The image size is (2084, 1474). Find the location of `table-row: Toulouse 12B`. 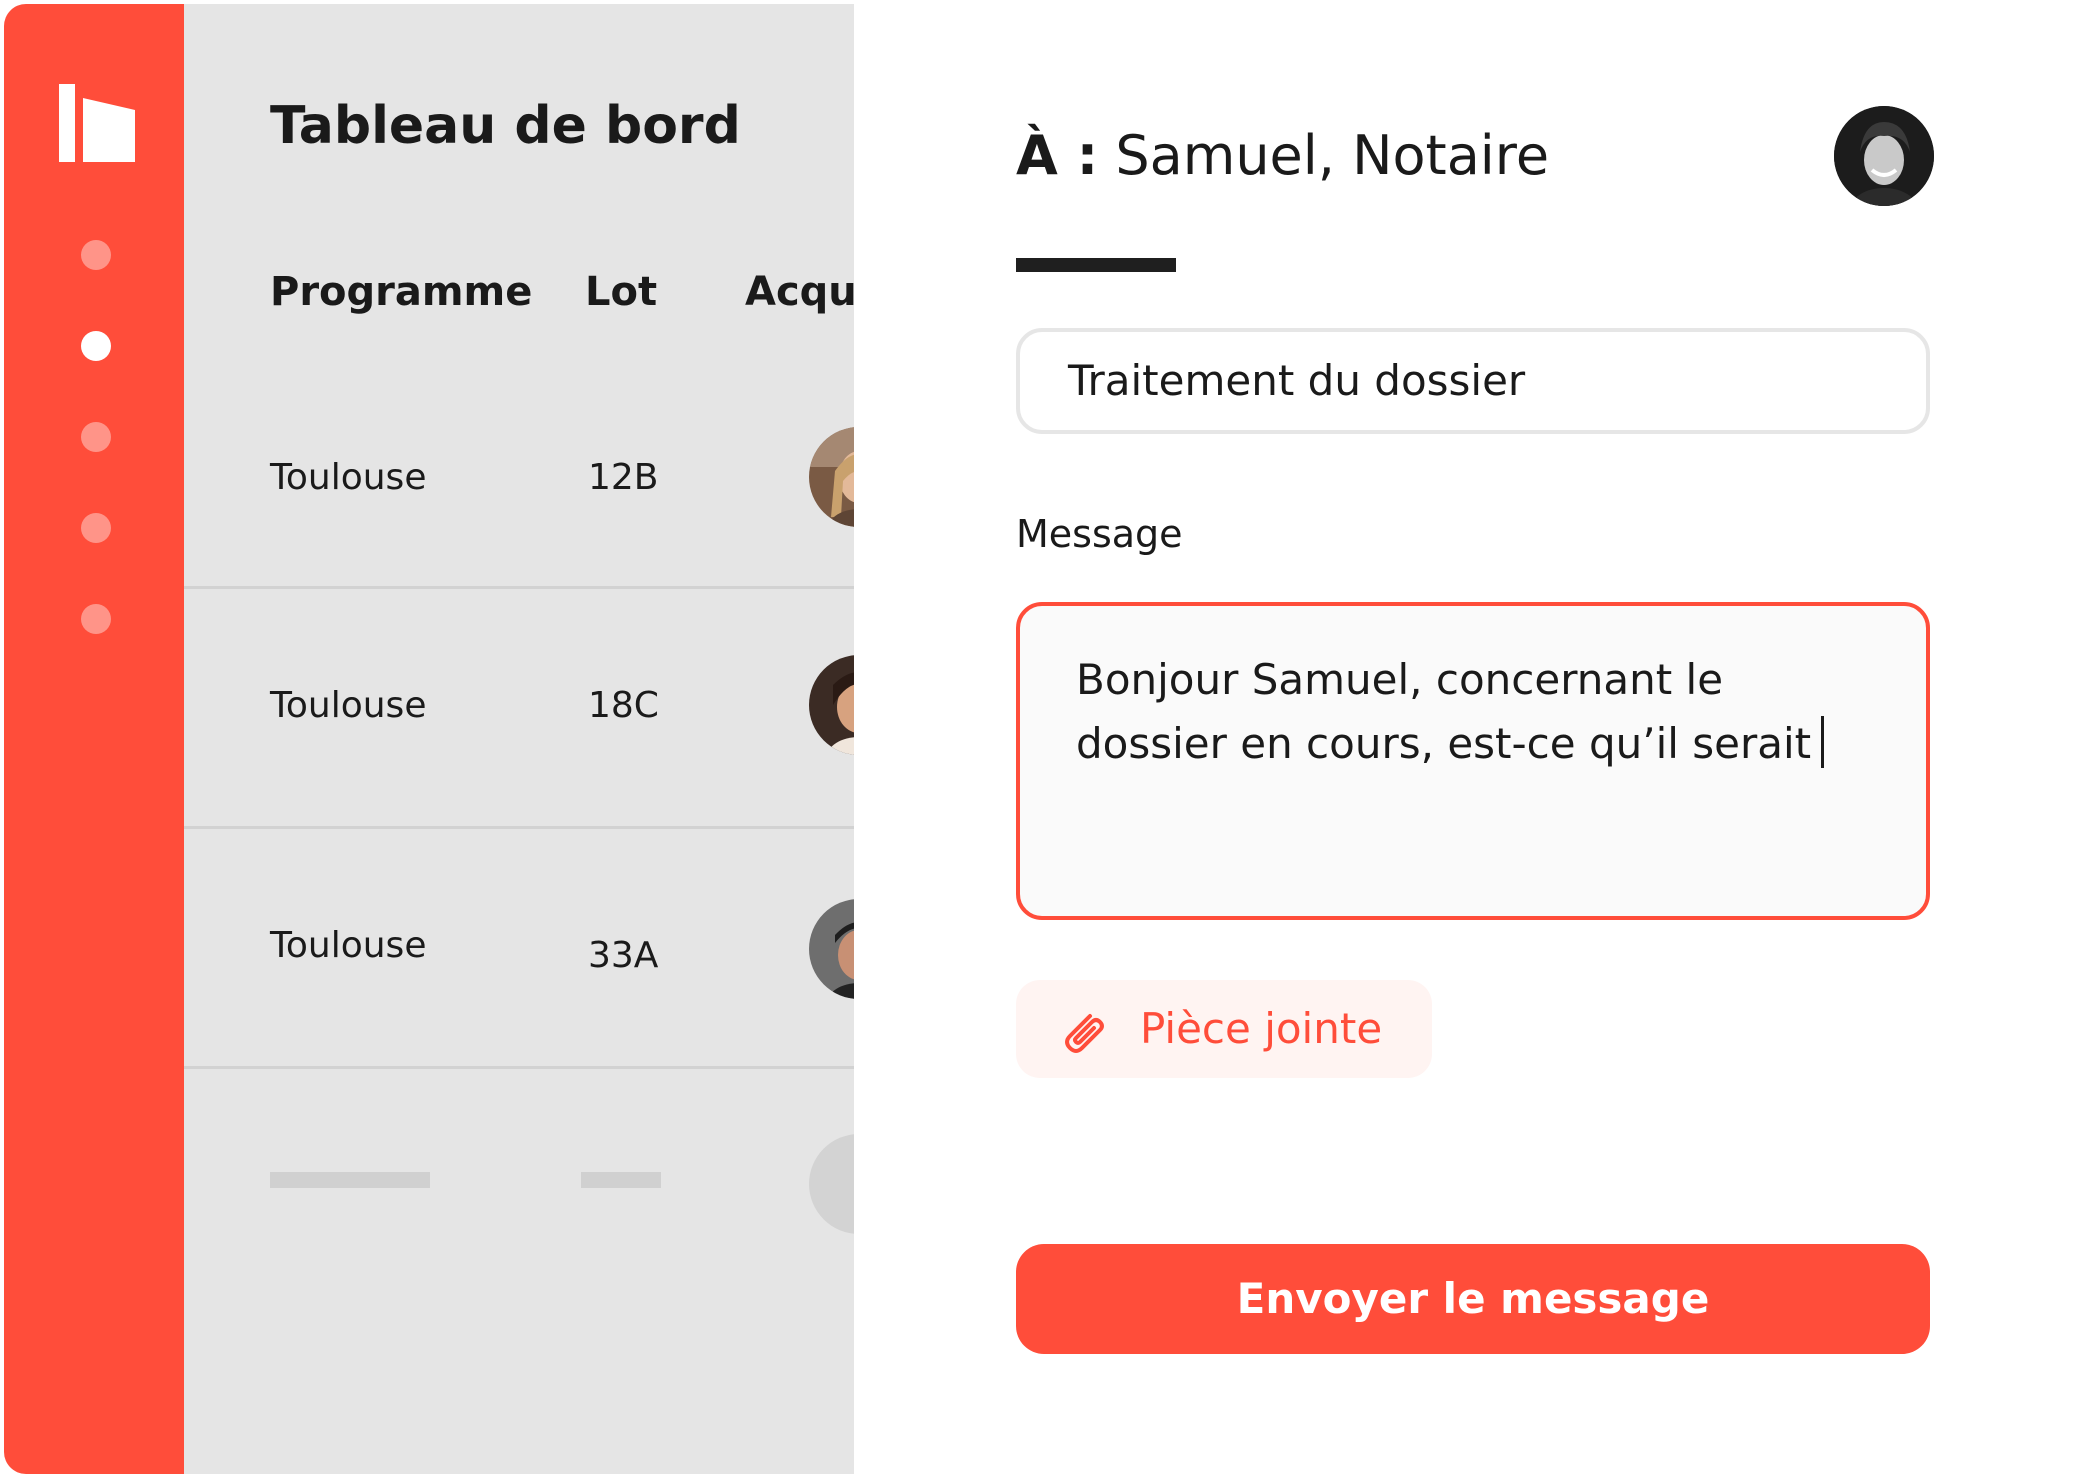

table-row: Toulouse 12B is located at coordinates (519, 474).